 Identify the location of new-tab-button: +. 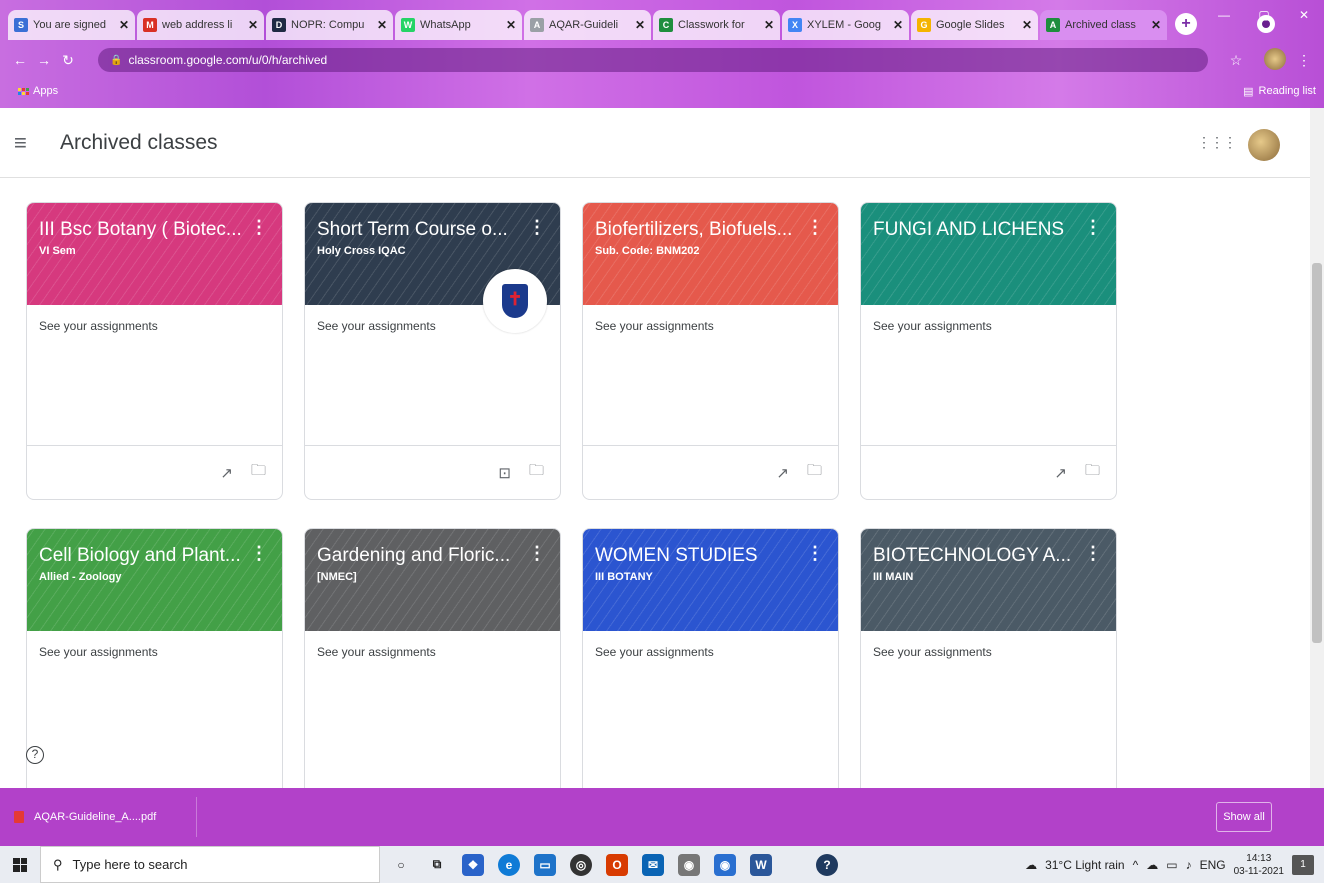
(1186, 24).